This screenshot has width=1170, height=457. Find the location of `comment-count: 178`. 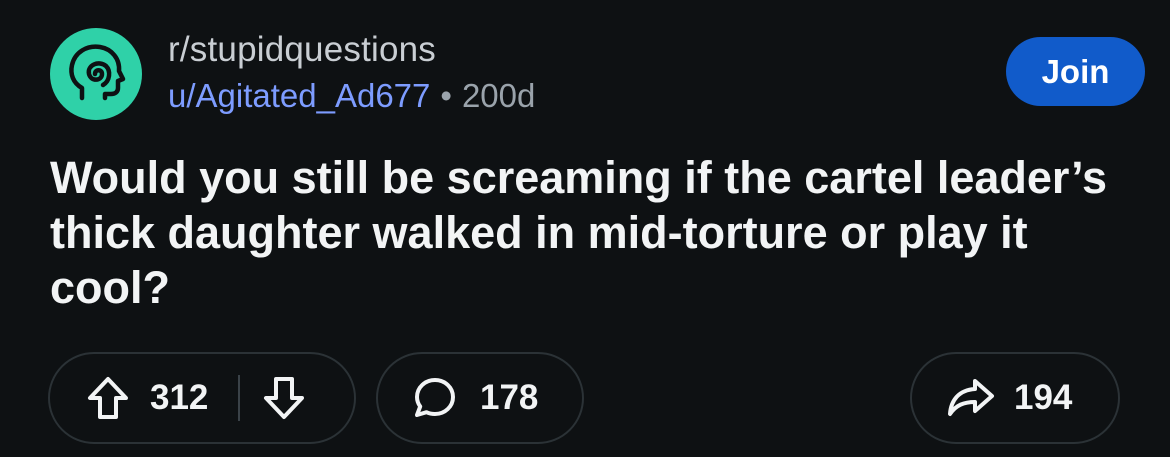

comment-count: 178 is located at coordinates (509, 397).